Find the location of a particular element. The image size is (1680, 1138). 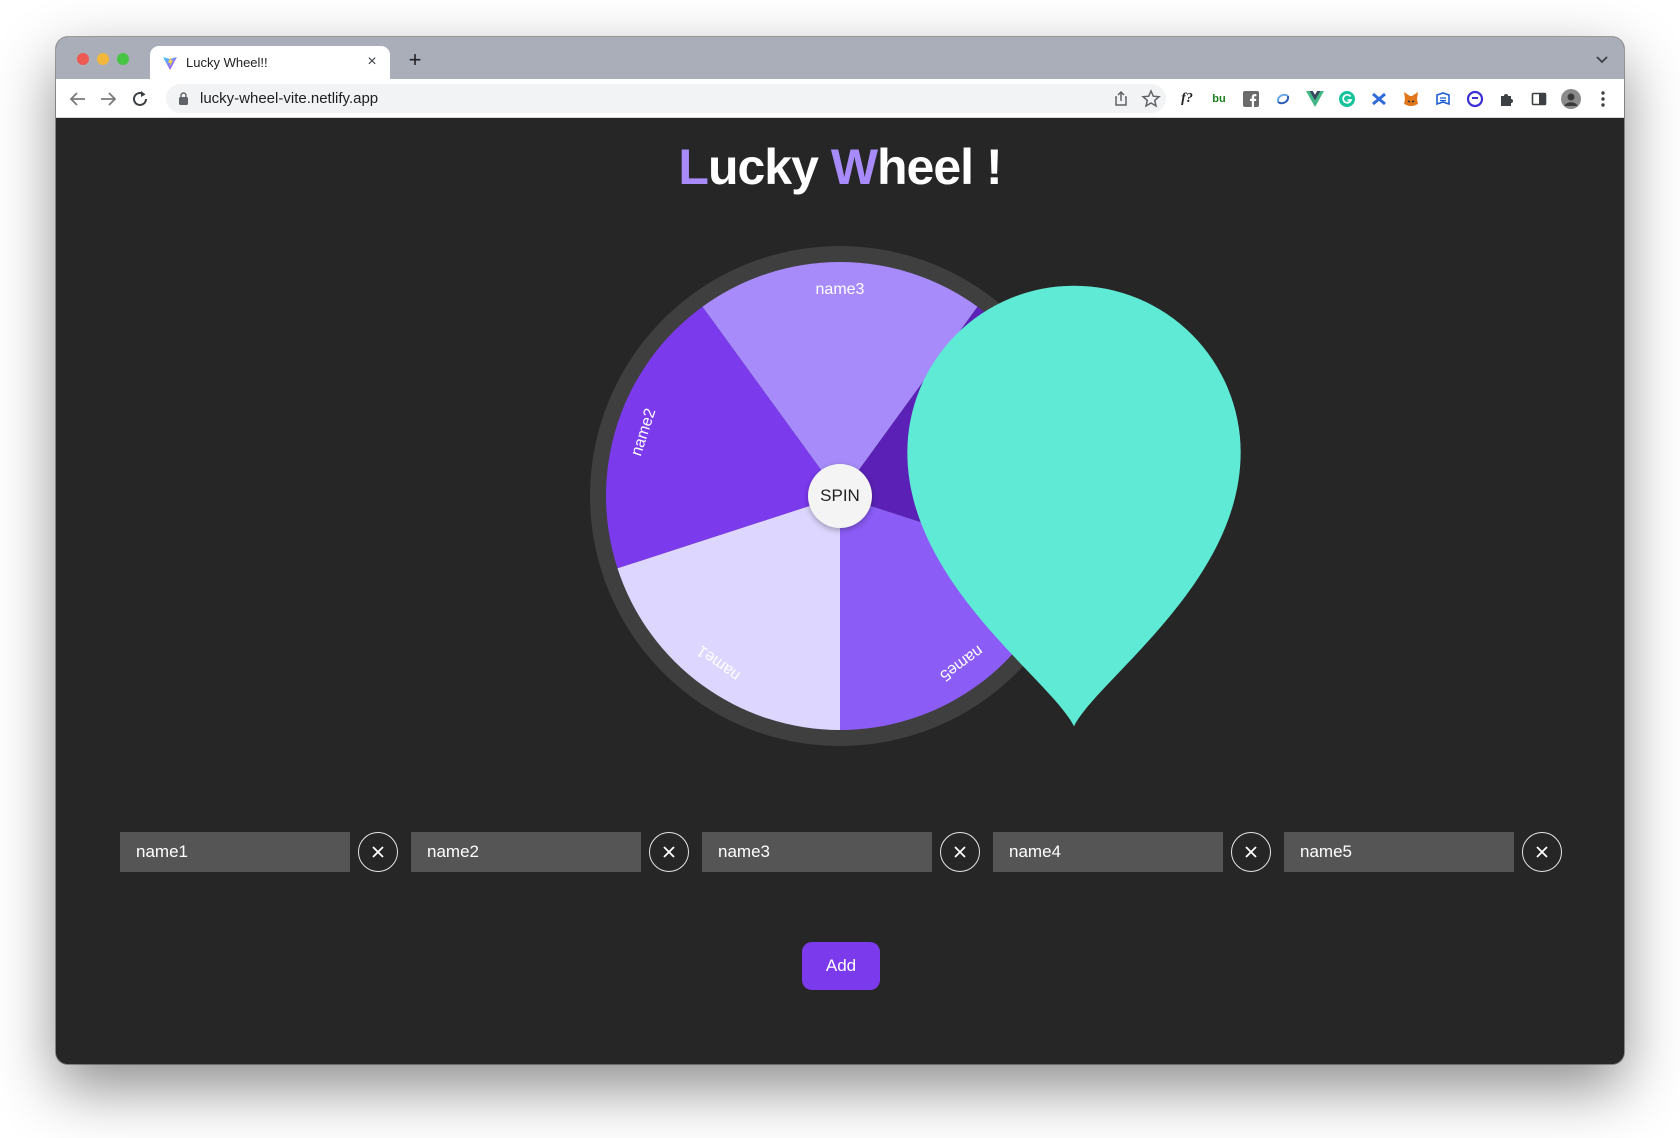

minimize-window-button is located at coordinates (103, 59).